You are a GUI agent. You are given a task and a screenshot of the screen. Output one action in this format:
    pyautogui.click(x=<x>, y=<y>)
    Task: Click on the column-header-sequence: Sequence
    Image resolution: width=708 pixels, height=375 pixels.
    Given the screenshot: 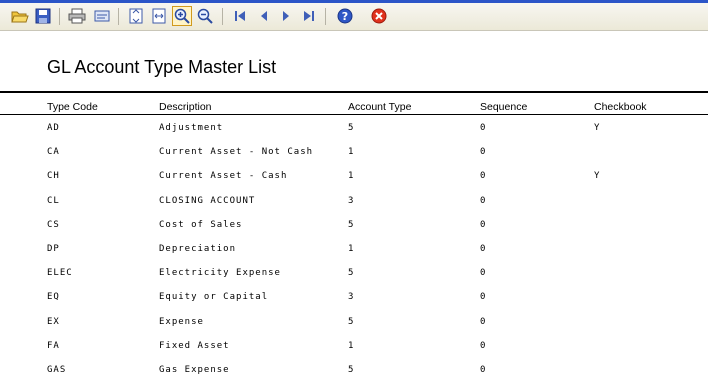 What is the action you would take?
    pyautogui.click(x=504, y=107)
    